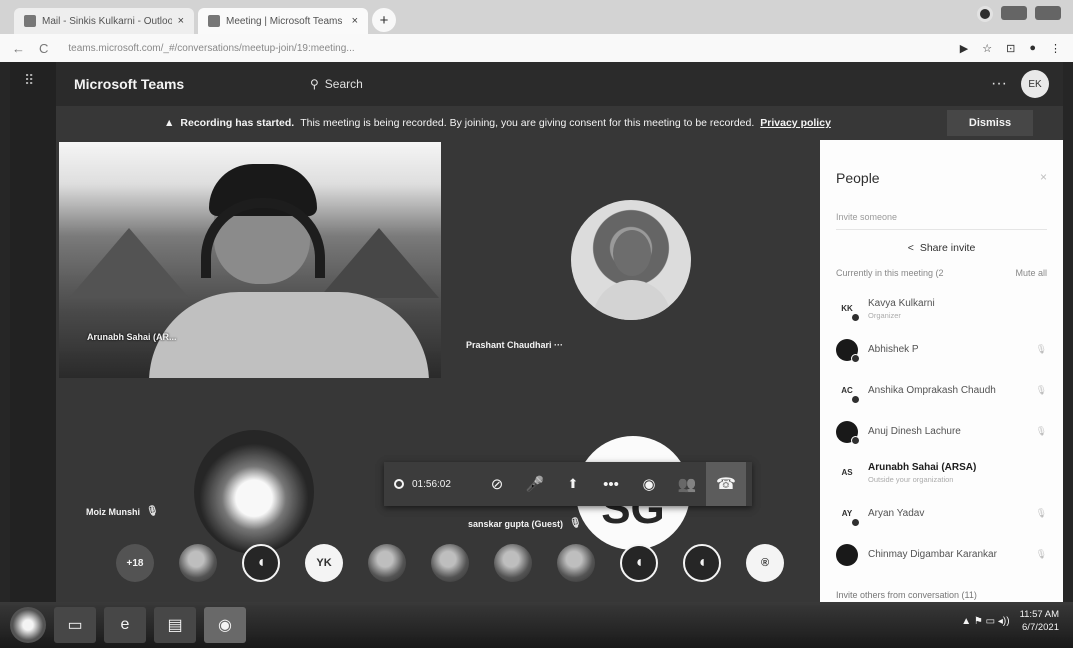  What do you see at coordinates (631, 260) in the screenshot?
I see `video-tile-prashant` at bounding box center [631, 260].